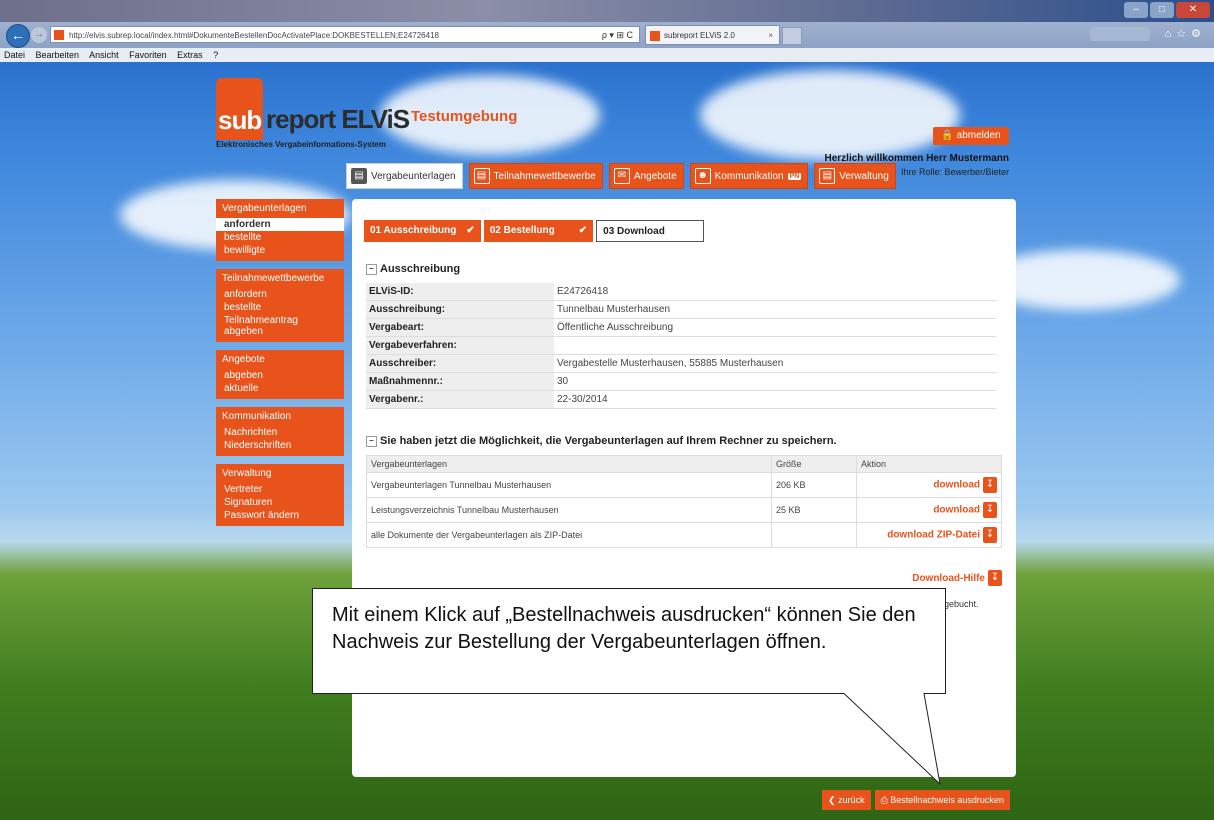  What do you see at coordinates (792, 36) in the screenshot?
I see `new-tab-button` at bounding box center [792, 36].